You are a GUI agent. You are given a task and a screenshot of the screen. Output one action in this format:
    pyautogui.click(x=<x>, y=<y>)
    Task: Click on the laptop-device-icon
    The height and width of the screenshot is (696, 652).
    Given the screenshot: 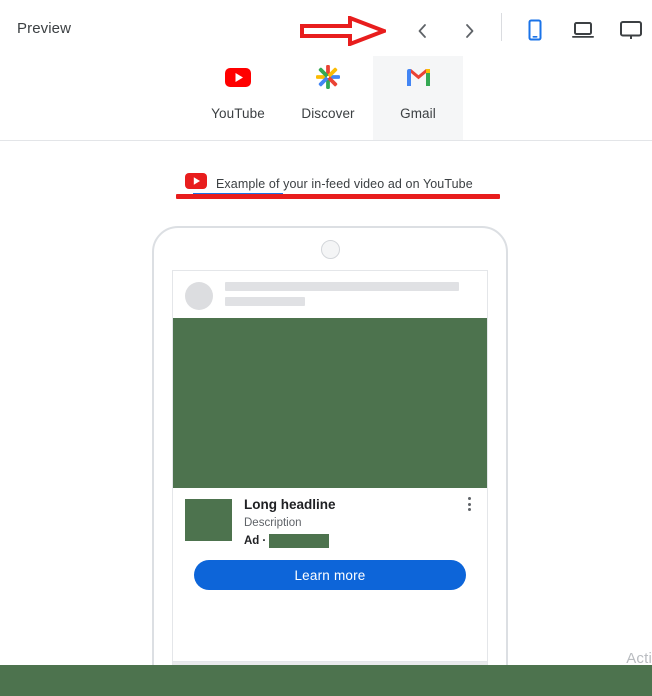 What is the action you would take?
    pyautogui.click(x=583, y=30)
    